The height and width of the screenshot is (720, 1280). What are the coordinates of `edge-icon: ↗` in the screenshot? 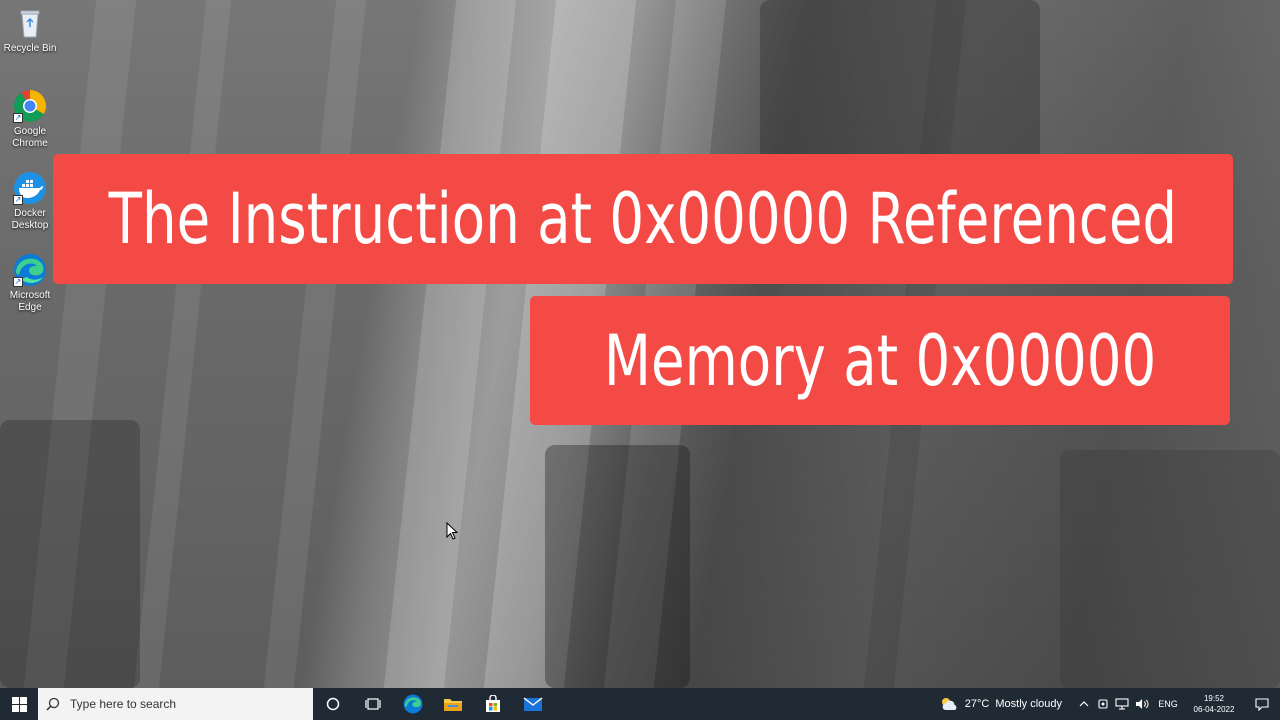 It's located at (30, 270).